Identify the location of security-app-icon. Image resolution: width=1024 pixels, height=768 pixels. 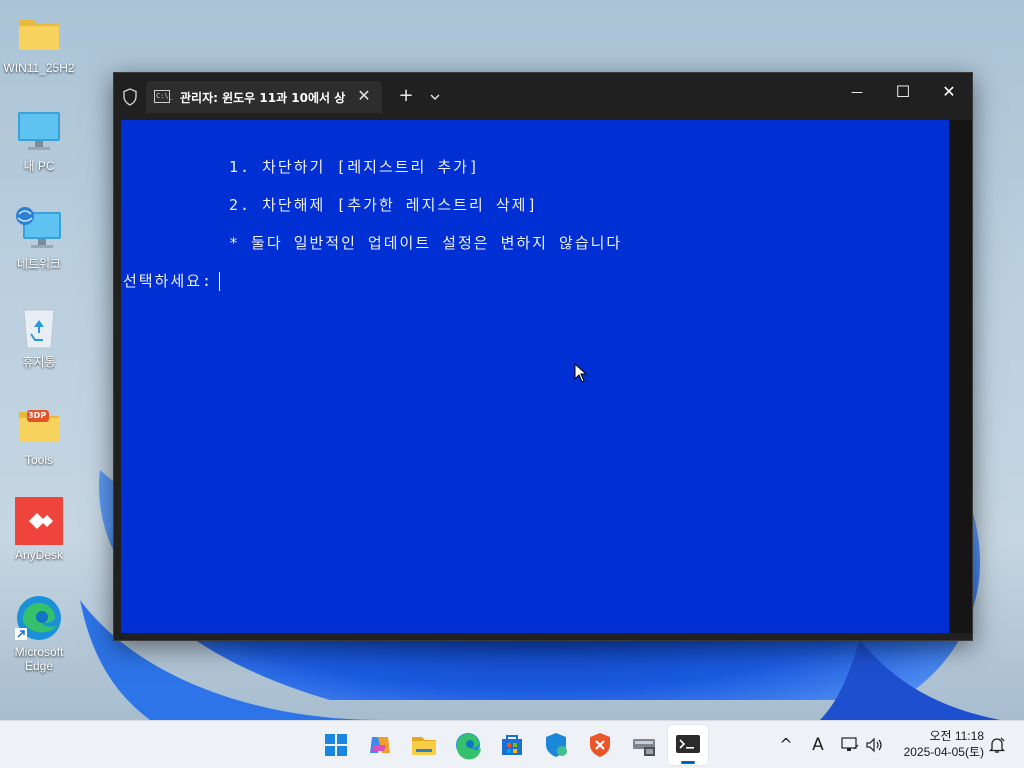
(600, 745).